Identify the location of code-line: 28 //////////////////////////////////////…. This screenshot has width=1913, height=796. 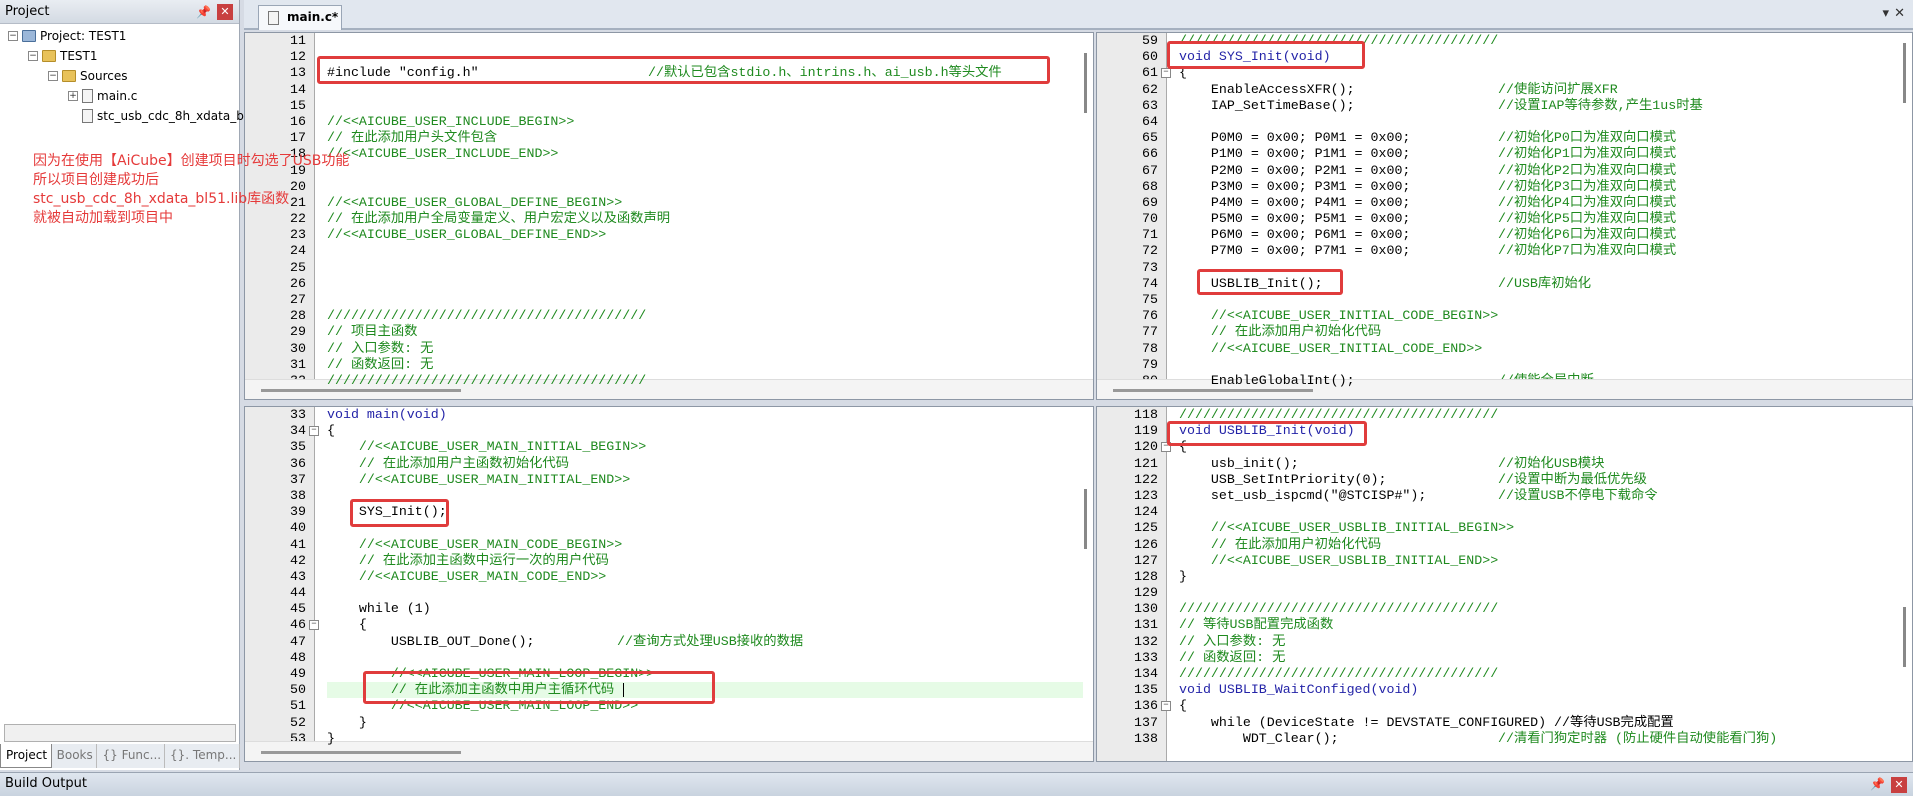
(669, 316).